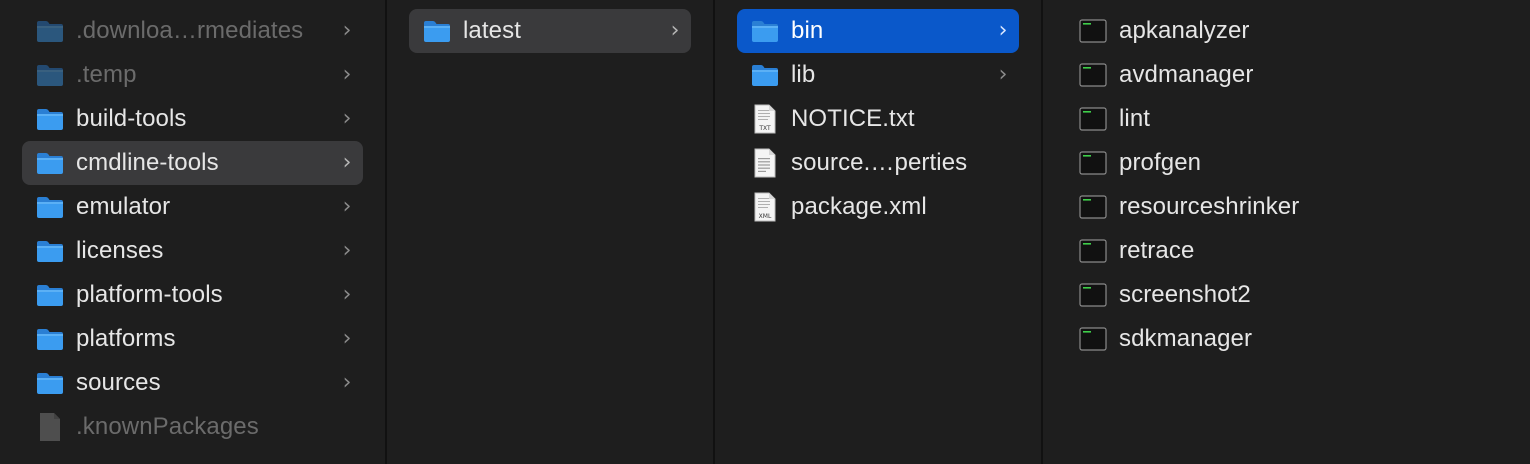 This screenshot has width=1530, height=464. What do you see at coordinates (192, 119) in the screenshot?
I see `folder-row: build-tools ›` at bounding box center [192, 119].